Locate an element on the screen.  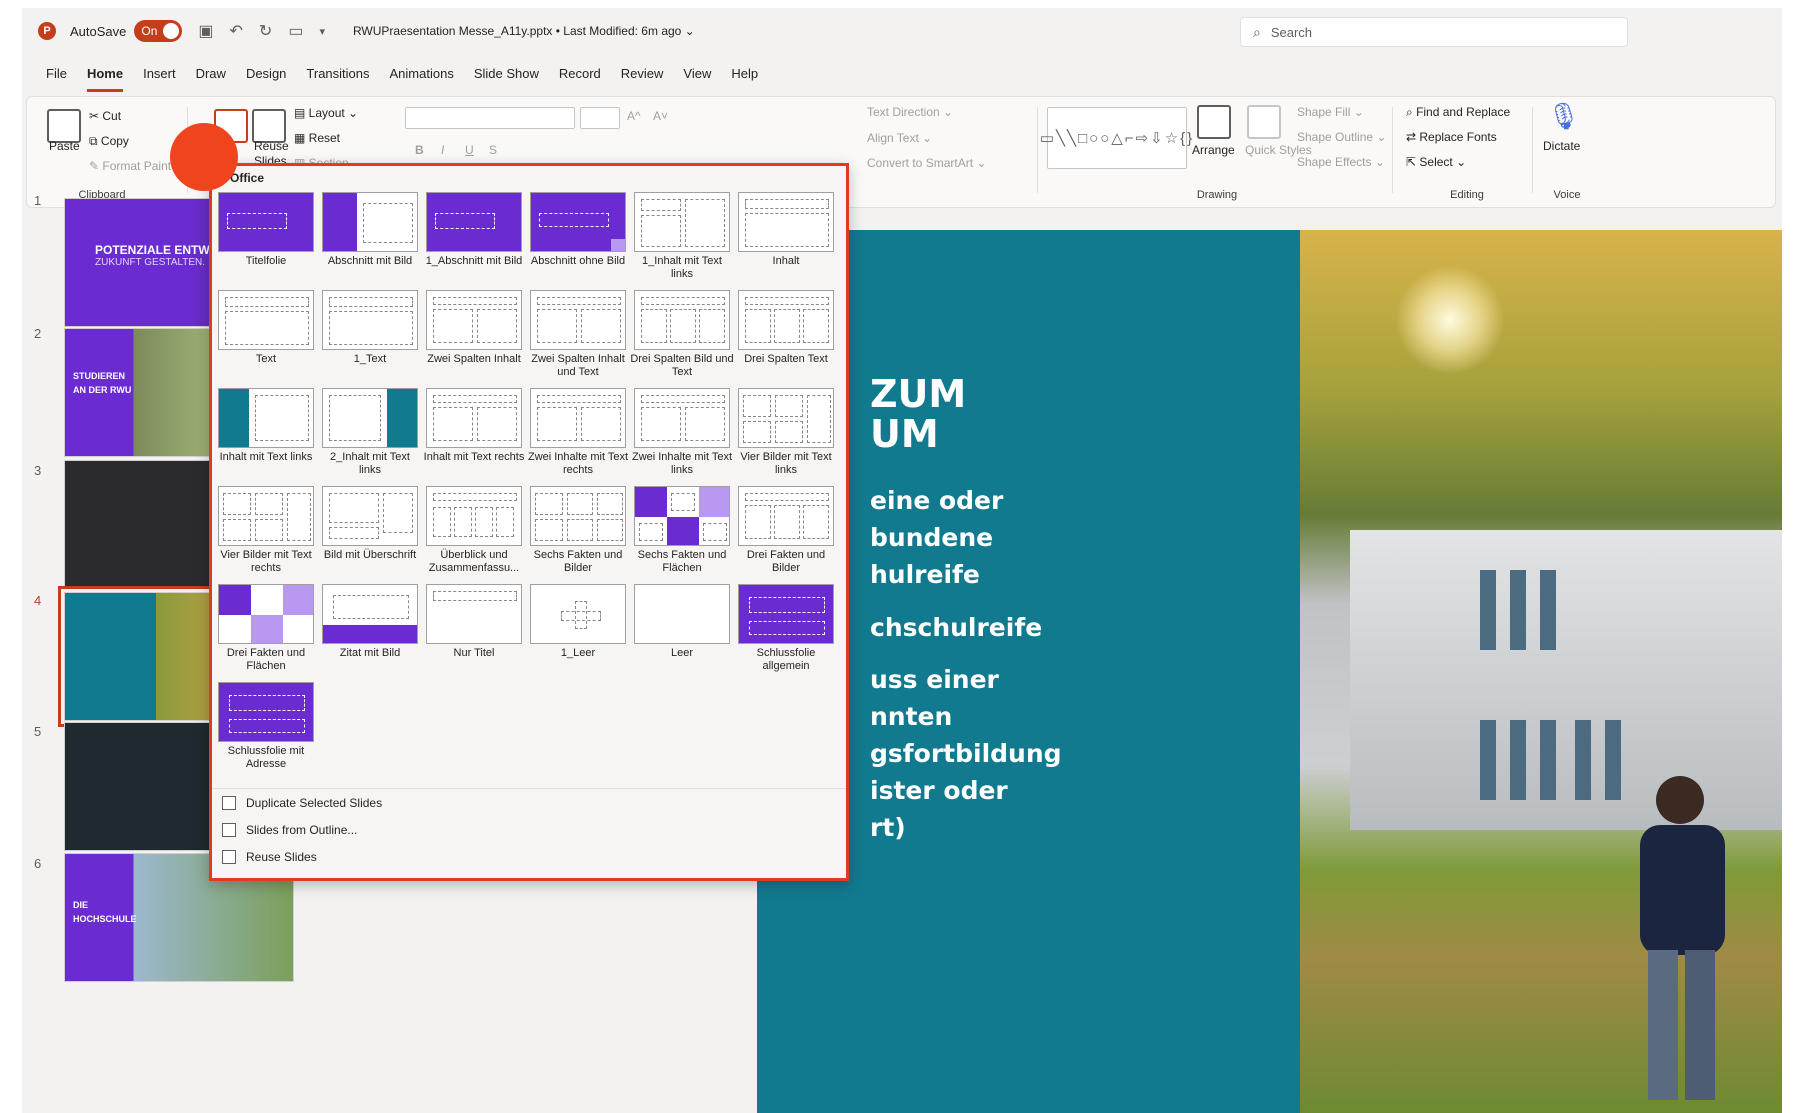
replace-fonts-button: ⇄ Replace Fonts is located at coordinates (1451, 137).